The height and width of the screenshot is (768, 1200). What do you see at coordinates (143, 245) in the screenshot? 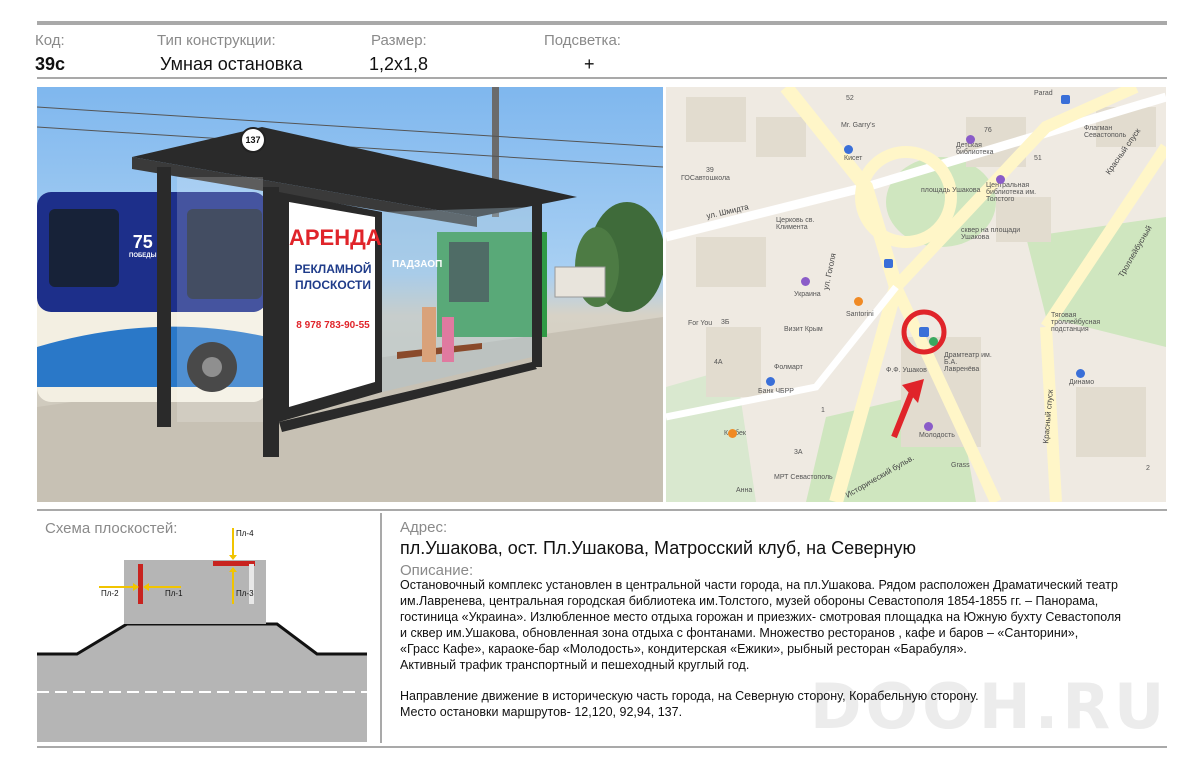
I see `bus-badge: 75 ПОБЕДЫ` at bounding box center [143, 245].